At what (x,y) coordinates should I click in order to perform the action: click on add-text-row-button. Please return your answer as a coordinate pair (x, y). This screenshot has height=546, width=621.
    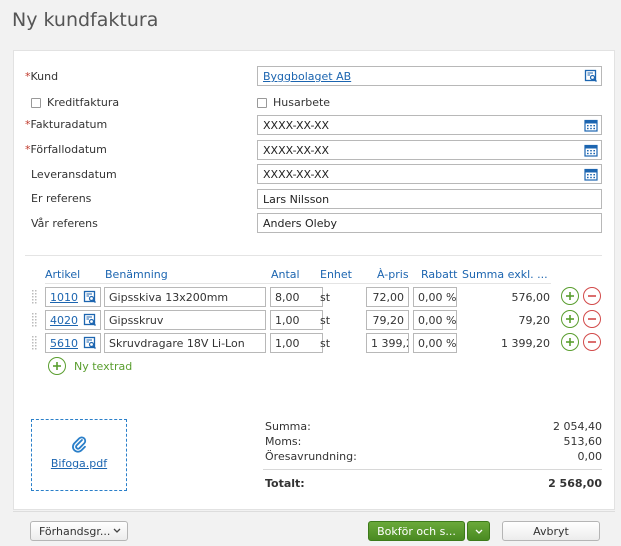
    Looking at the image, I should click on (57, 366).